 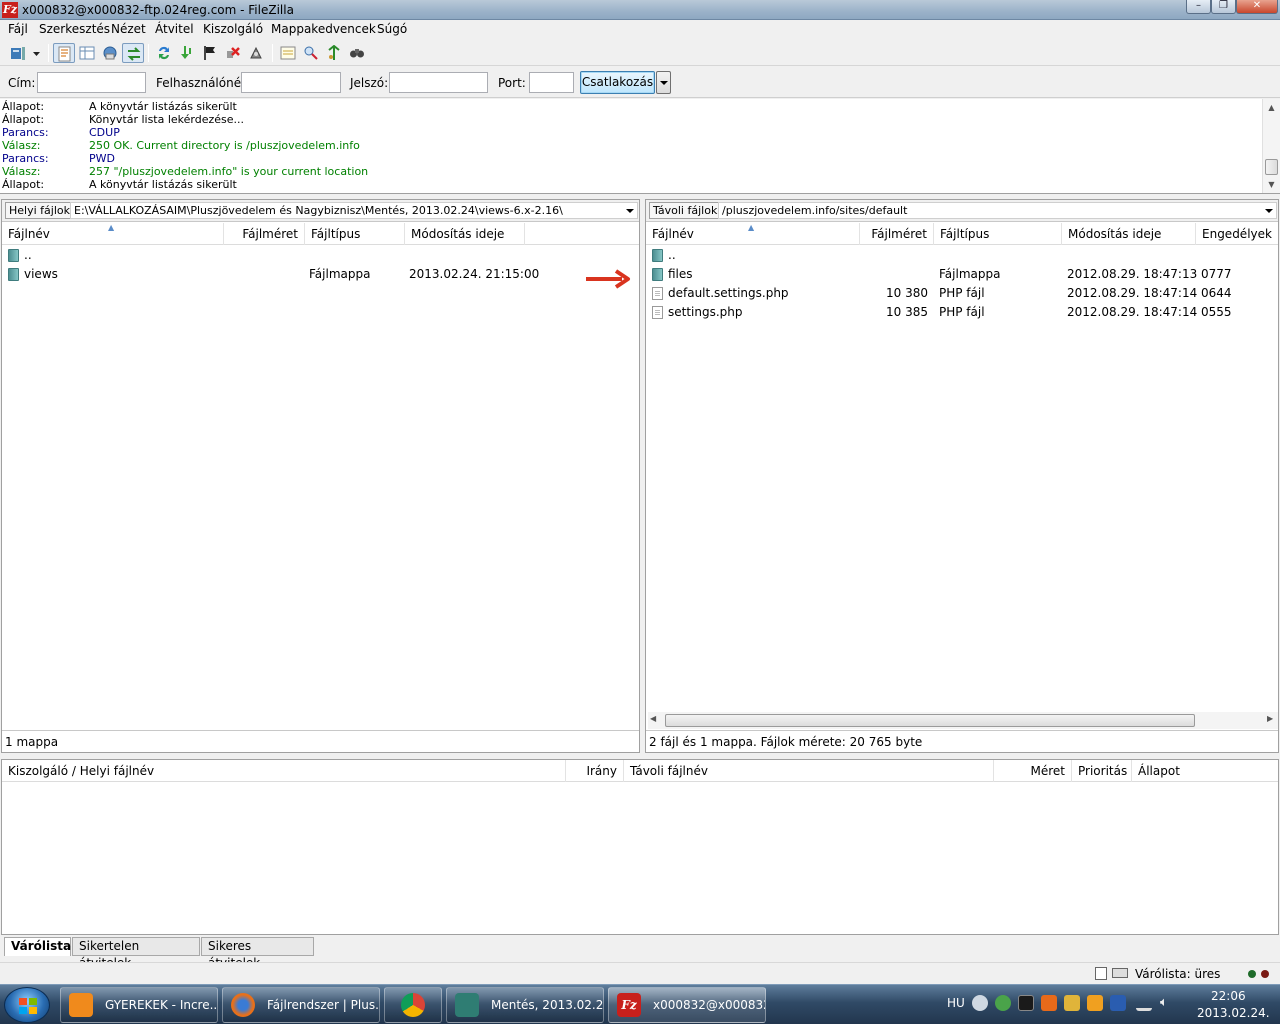 I want to click on menu-bookmarks: Mappakedvencek, so click(x=323, y=29).